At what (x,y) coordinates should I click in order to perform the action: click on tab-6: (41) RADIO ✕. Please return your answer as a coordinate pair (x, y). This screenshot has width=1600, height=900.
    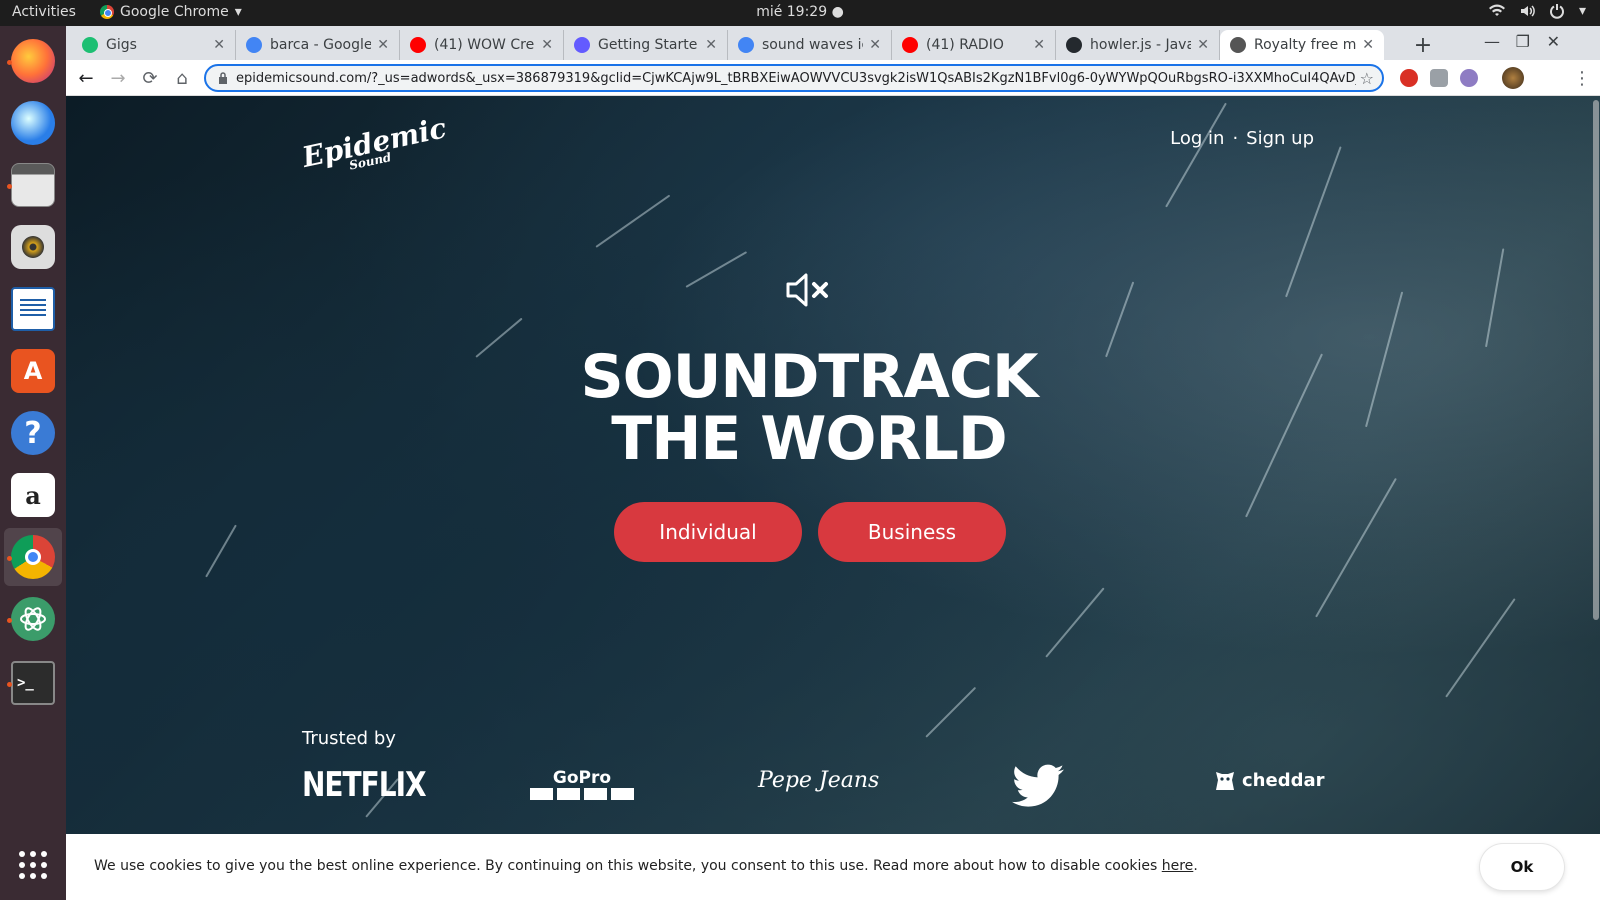
    Looking at the image, I should click on (974, 45).